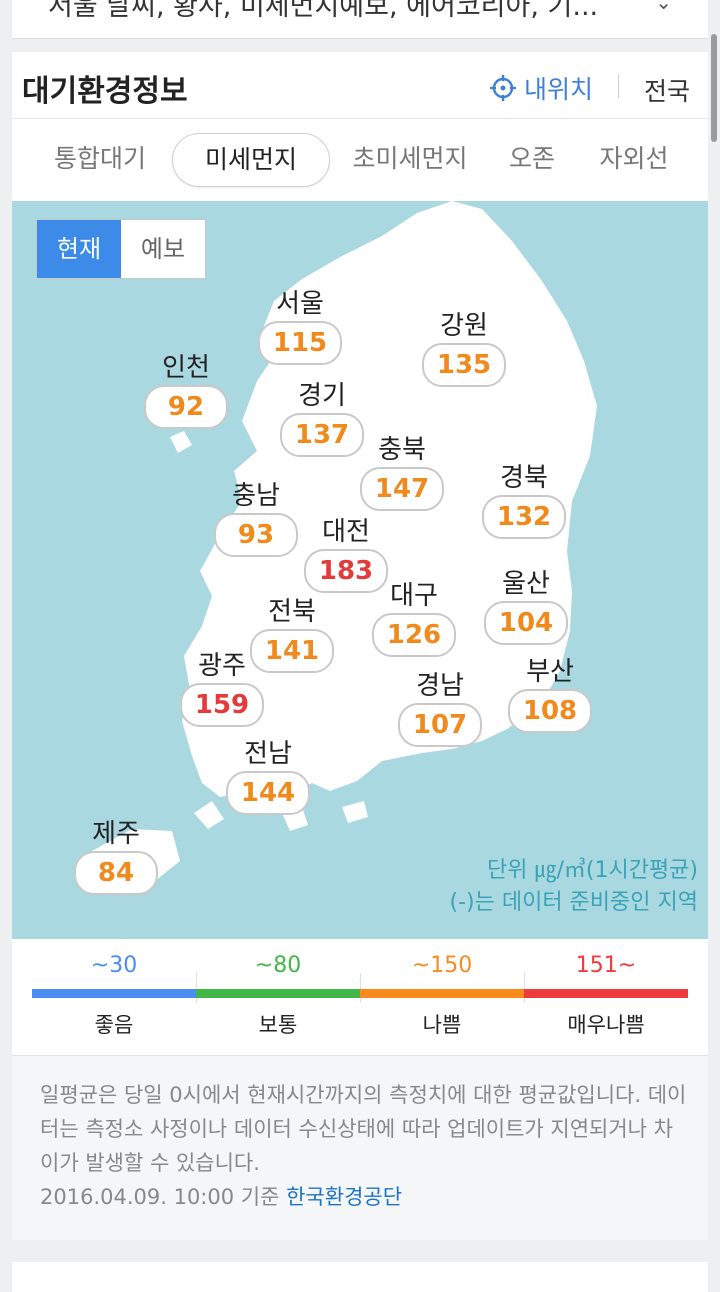  I want to click on region-name: 충남, so click(256, 496).